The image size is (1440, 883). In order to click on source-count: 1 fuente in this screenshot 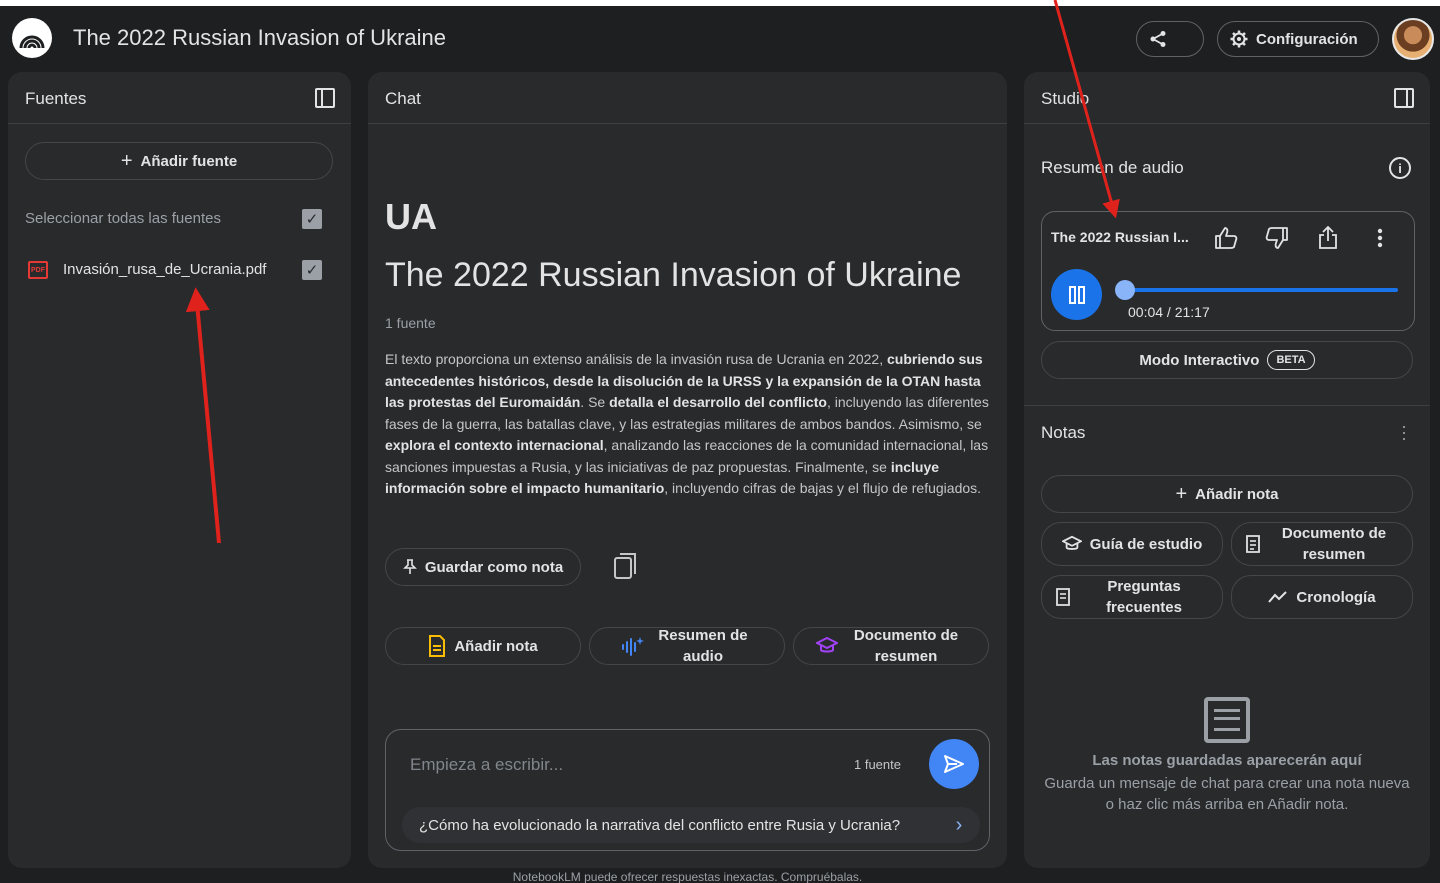, I will do `click(410, 323)`.